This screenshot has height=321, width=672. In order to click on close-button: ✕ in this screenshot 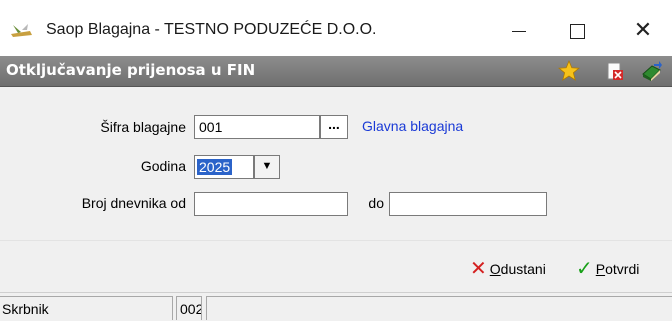, I will do `click(643, 30)`.